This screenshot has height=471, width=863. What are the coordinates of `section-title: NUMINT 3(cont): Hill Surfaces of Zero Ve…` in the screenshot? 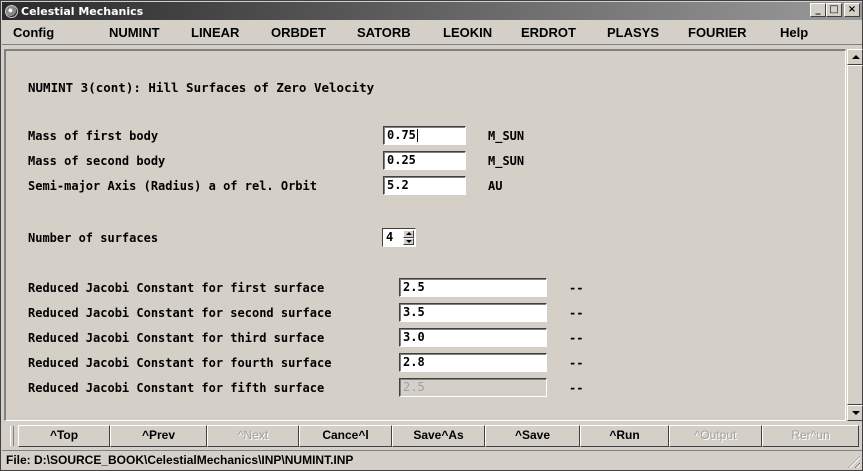 It's located at (201, 87).